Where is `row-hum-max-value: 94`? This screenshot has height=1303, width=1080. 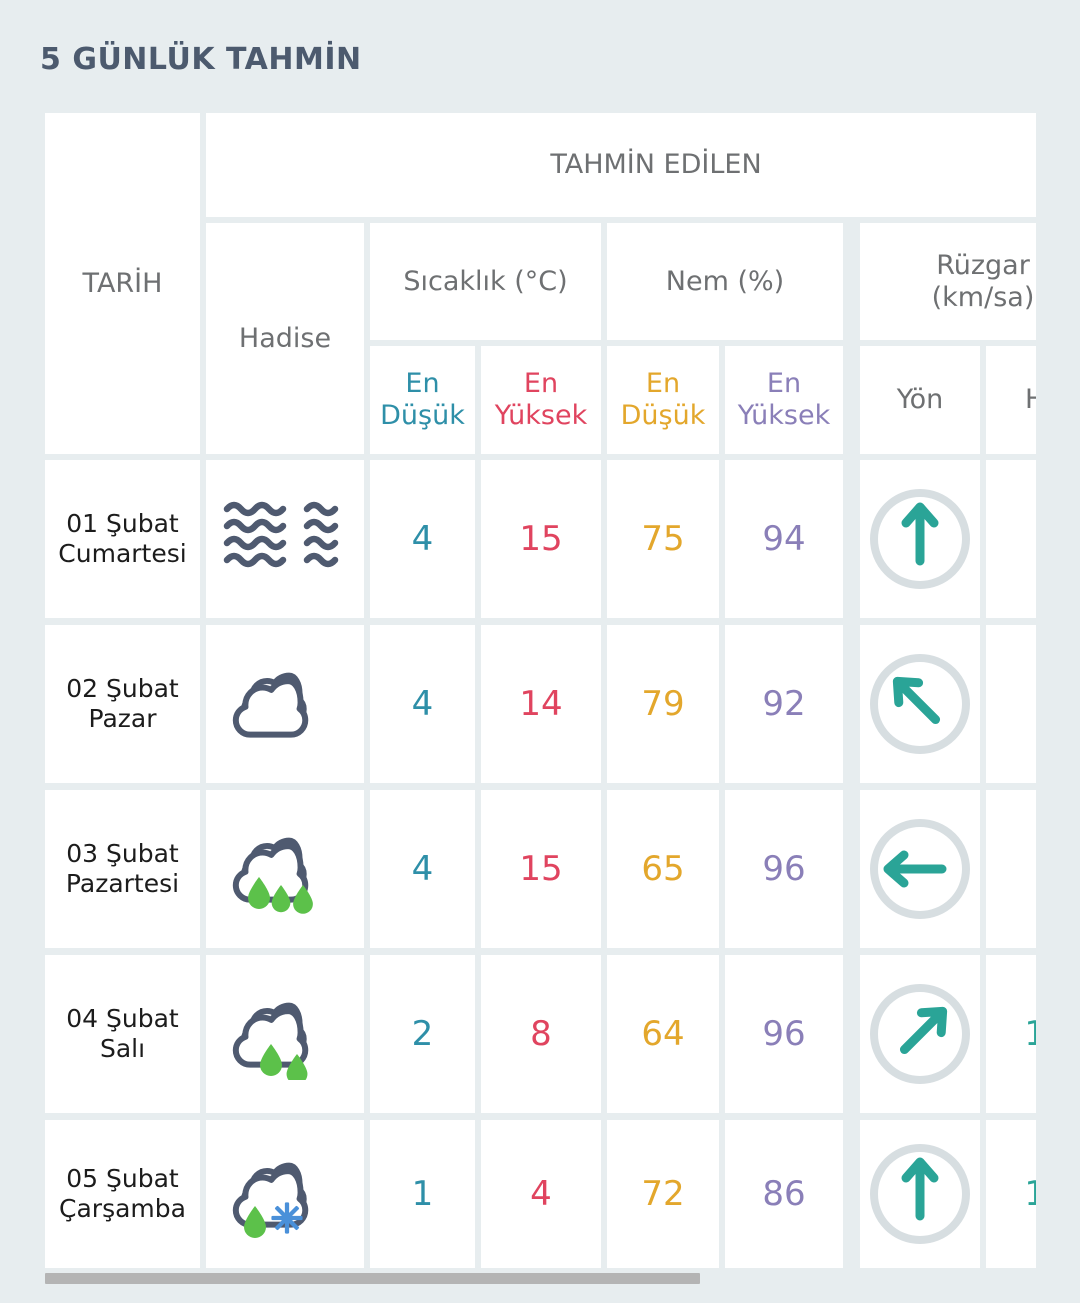 row-hum-max-value: 94 is located at coordinates (784, 539).